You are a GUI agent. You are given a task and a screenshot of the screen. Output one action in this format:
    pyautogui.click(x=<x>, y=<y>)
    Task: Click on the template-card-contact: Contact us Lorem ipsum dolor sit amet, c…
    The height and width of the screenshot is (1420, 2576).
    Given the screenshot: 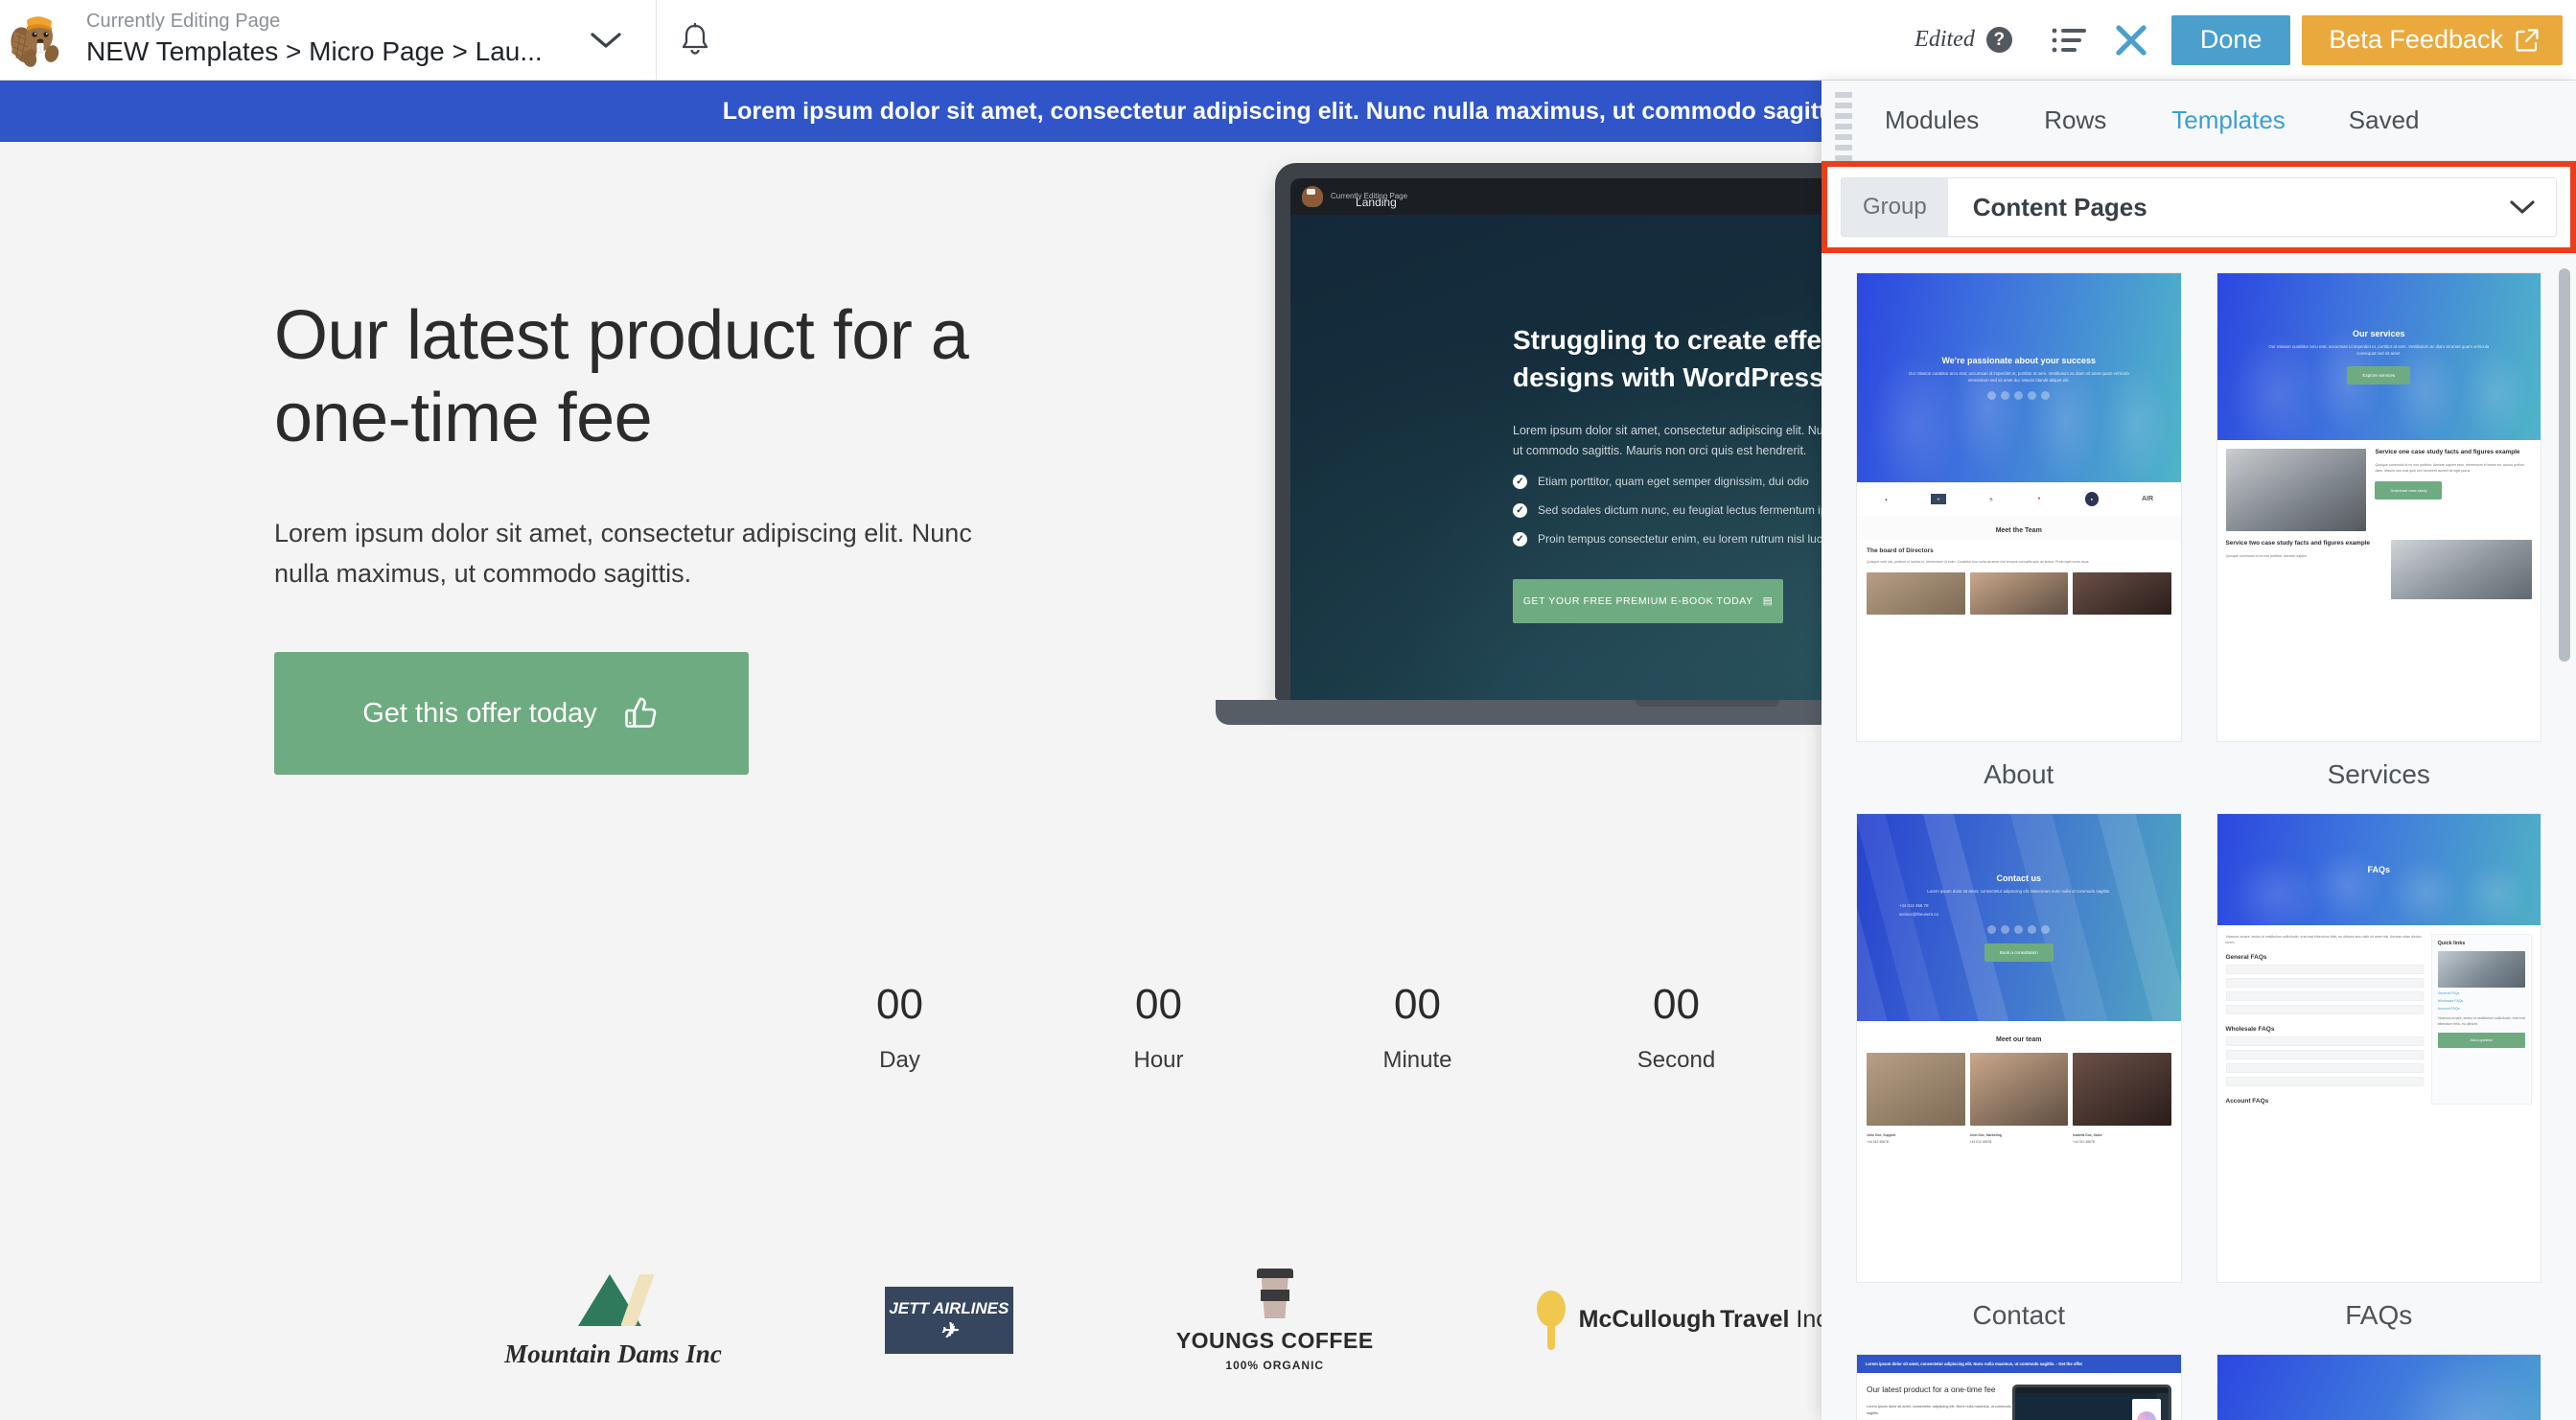 What is the action you would take?
    pyautogui.click(x=2019, y=1072)
    